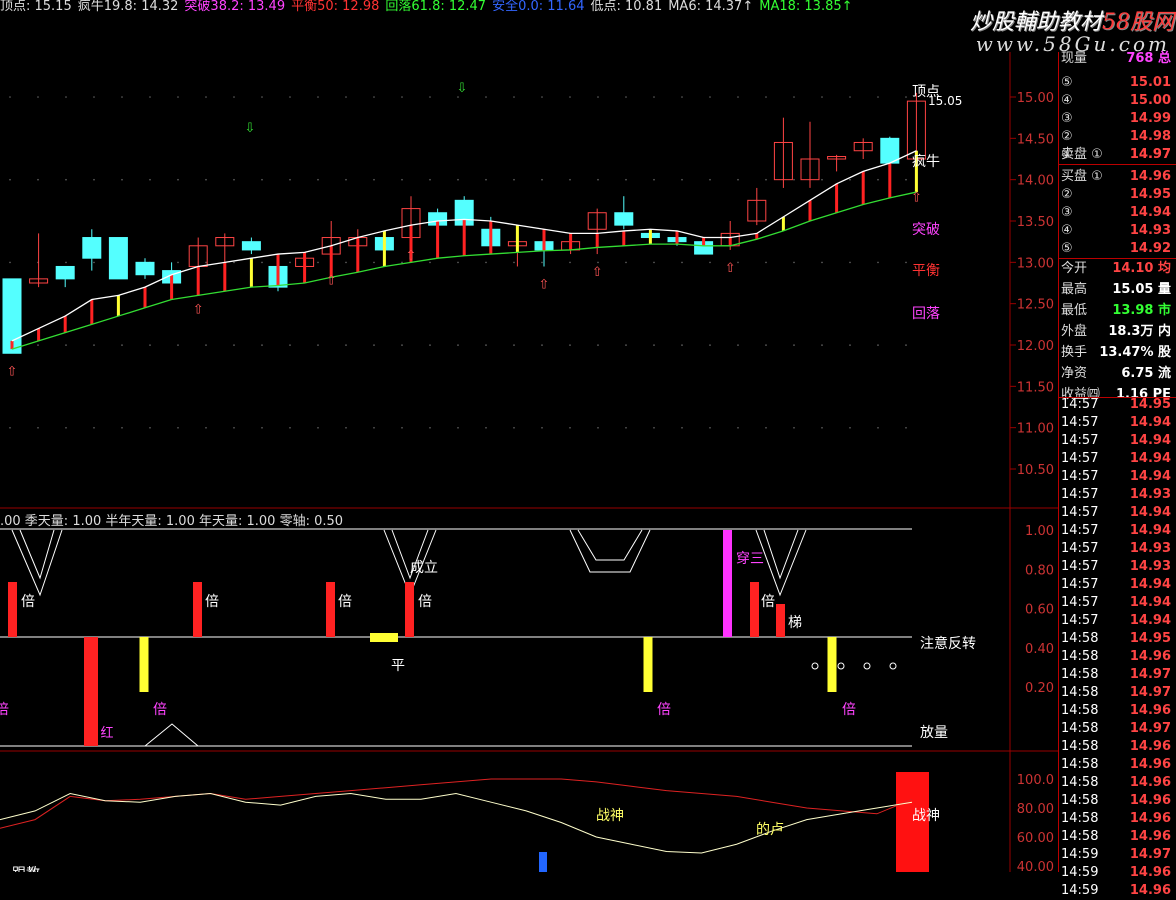 The image size is (1176, 900). I want to click on label-chengli: 成立, so click(424, 568).